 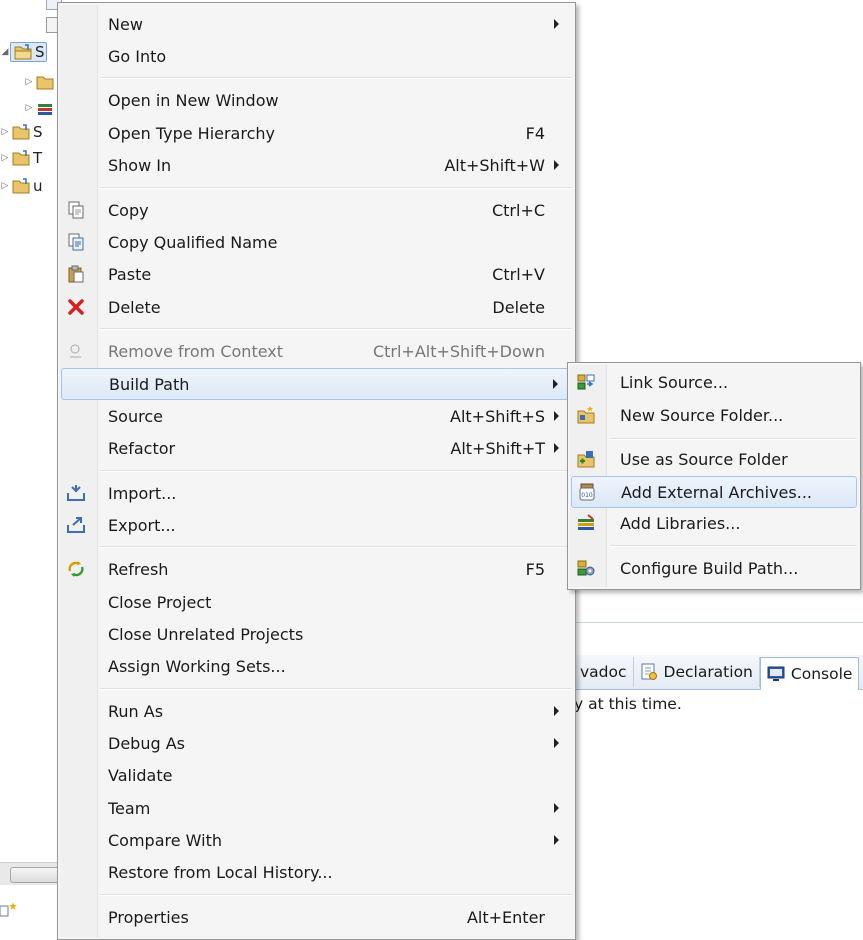 I want to click on menu-item-label: Build Path, so click(x=149, y=384).